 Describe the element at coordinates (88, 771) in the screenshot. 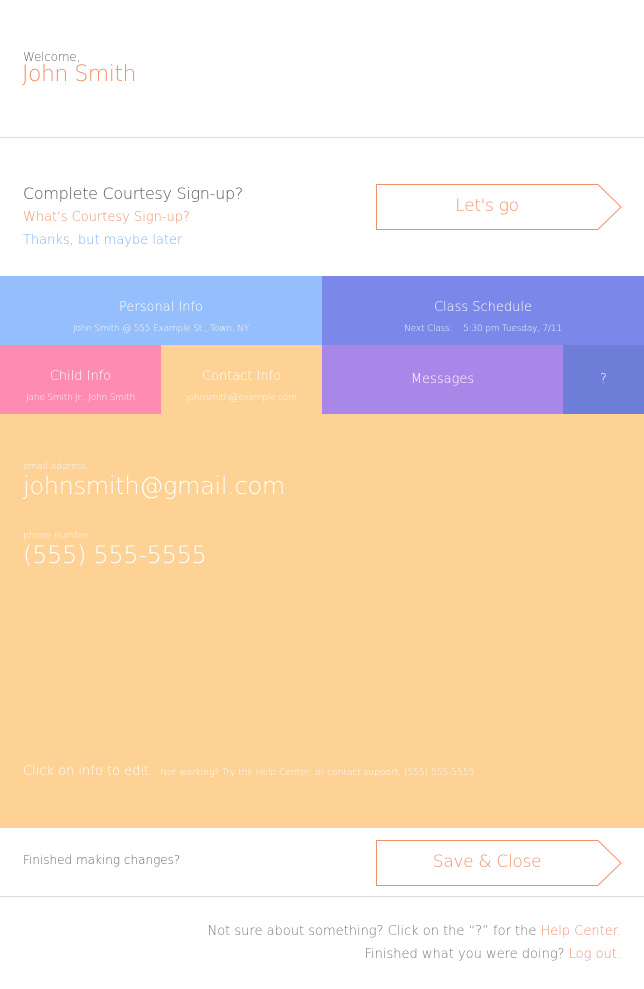

I see `edit-hint-main: Click on info to edit.` at that location.